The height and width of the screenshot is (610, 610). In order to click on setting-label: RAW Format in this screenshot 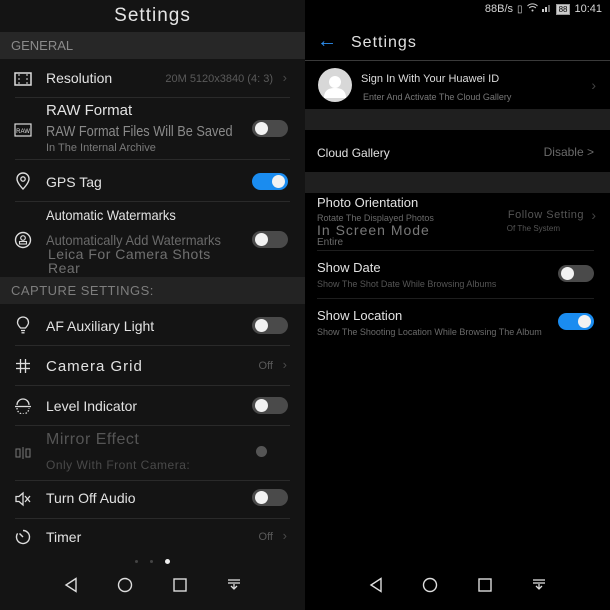, I will do `click(89, 110)`.